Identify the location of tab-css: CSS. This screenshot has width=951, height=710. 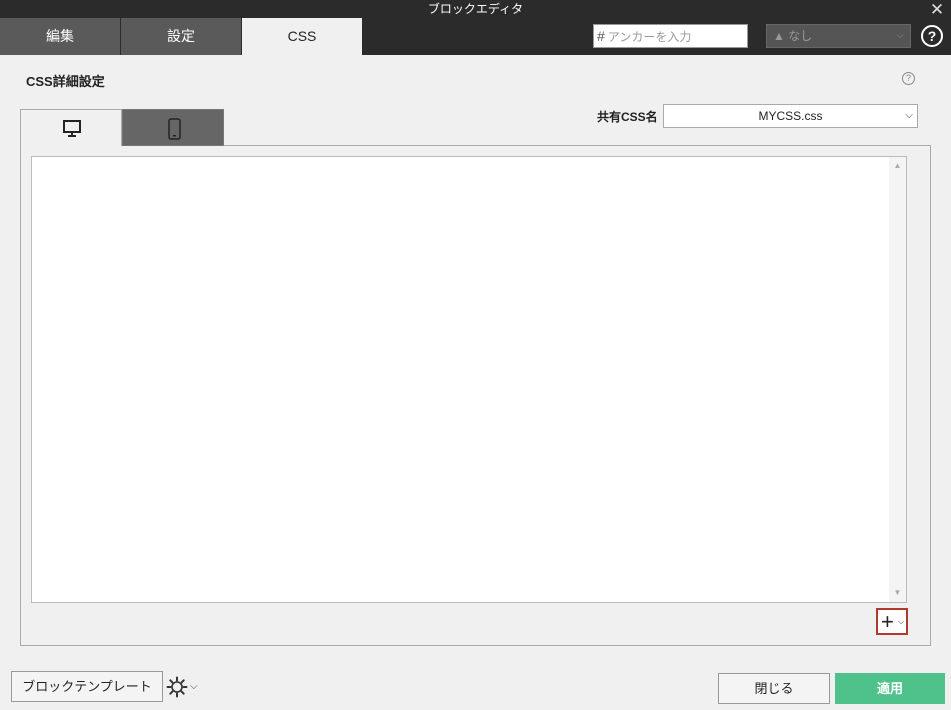
(302, 36).